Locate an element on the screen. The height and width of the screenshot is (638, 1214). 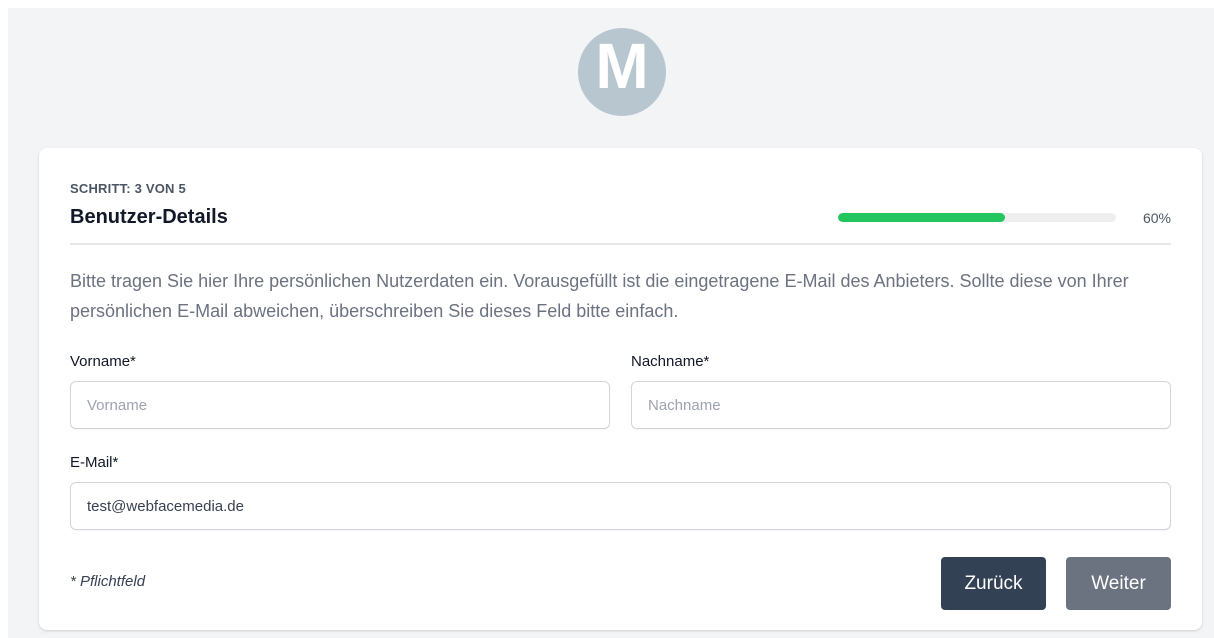
required-field-note: * Pflichtfeld is located at coordinates (108, 581).